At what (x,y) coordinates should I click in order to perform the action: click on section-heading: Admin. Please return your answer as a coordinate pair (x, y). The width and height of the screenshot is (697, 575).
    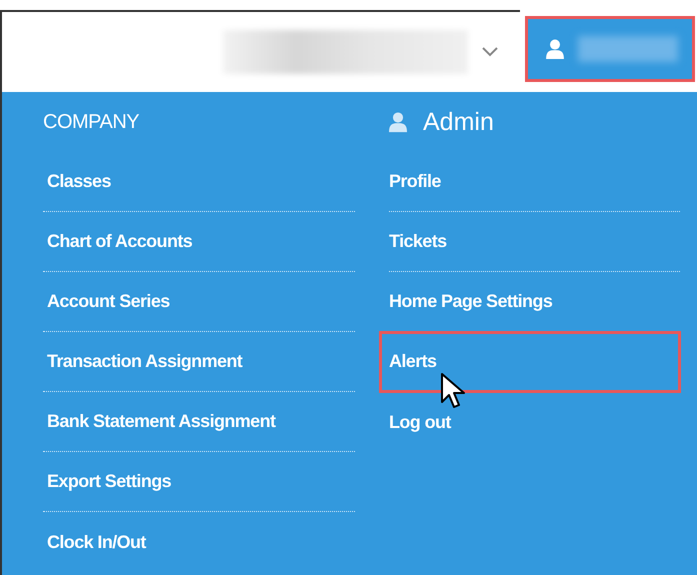
    Looking at the image, I should click on (458, 122).